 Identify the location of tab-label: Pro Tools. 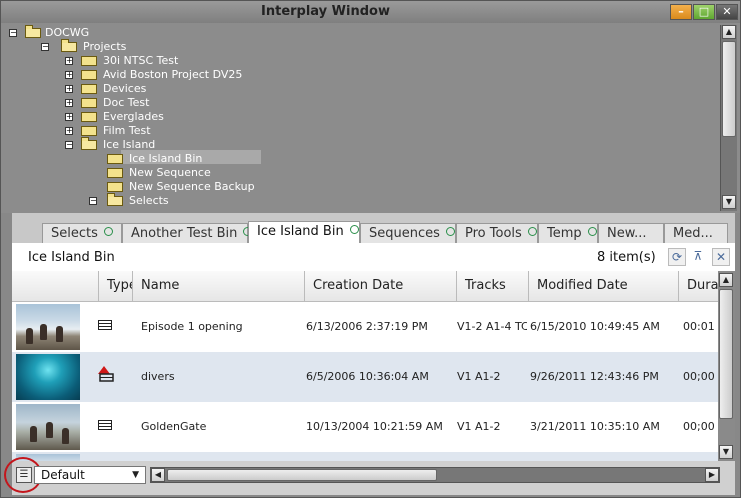
(493, 233).